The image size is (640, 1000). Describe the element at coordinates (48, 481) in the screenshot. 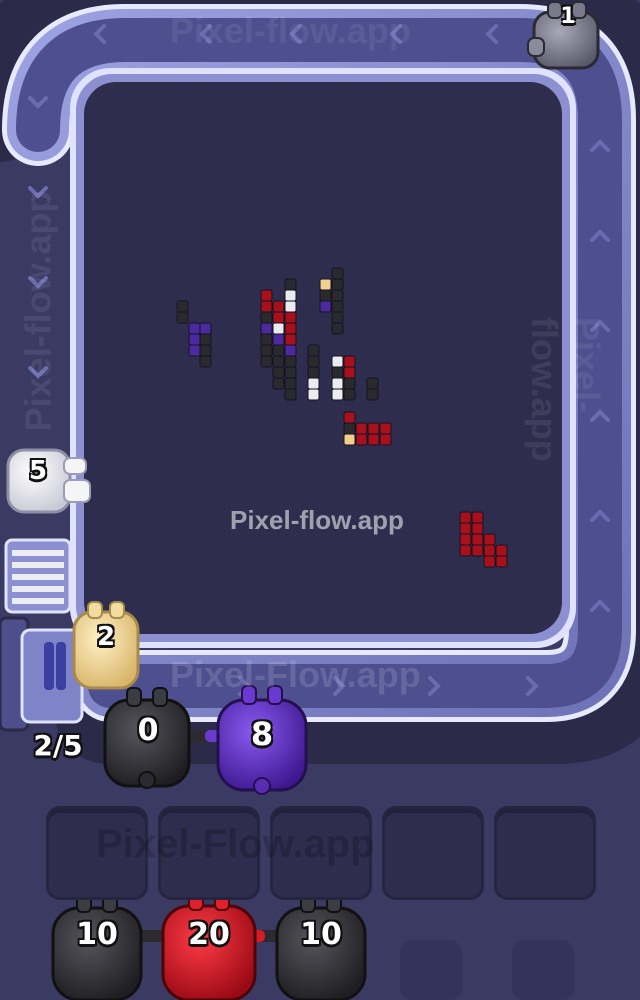

I see `white-shooter-unit` at that location.